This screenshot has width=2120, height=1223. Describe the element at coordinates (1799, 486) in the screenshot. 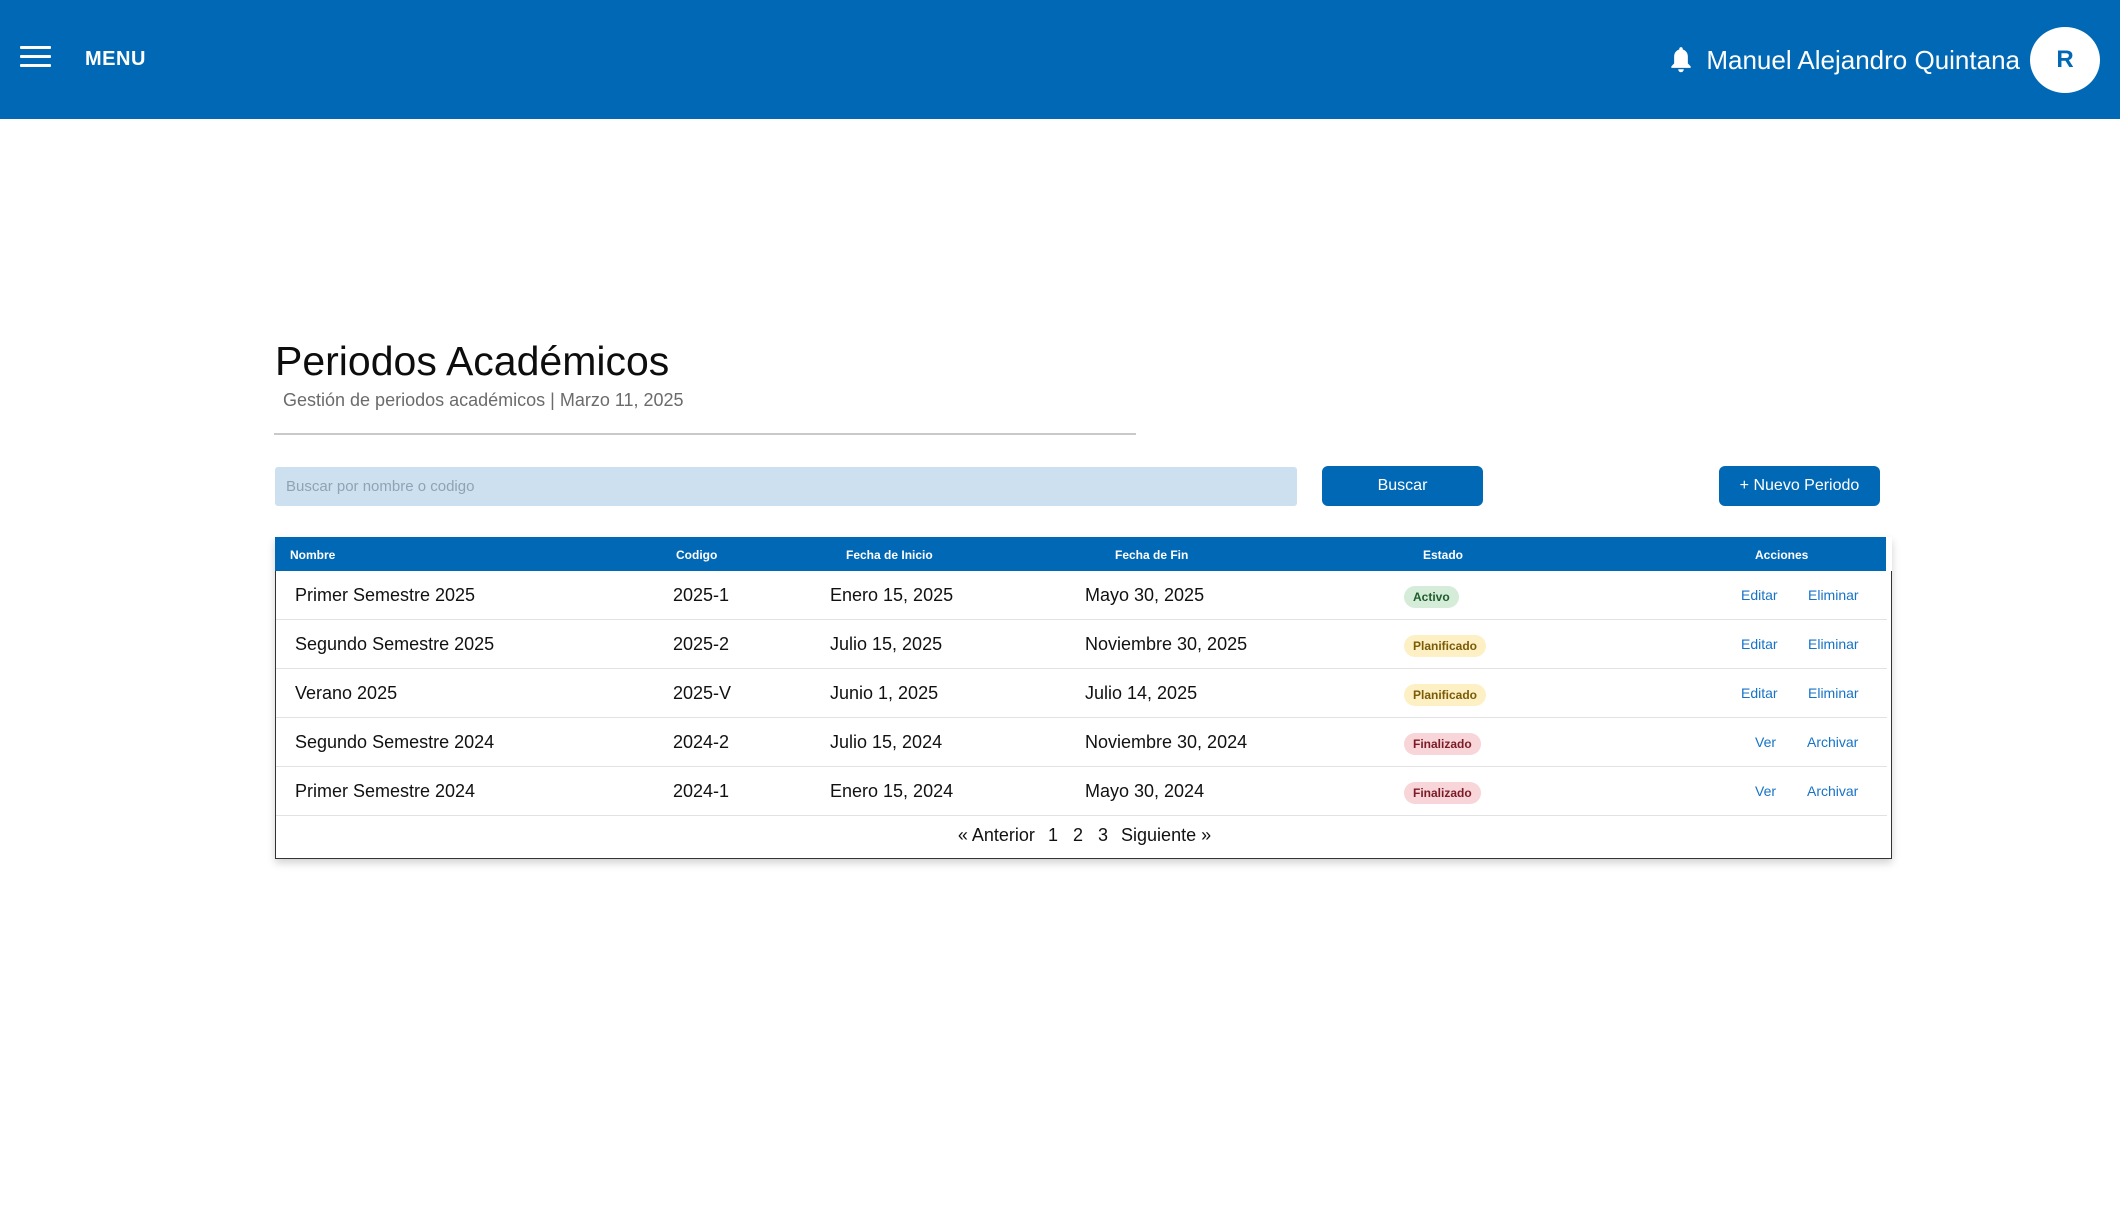

I see `new-period-button: + Nuevo Periodo` at that location.